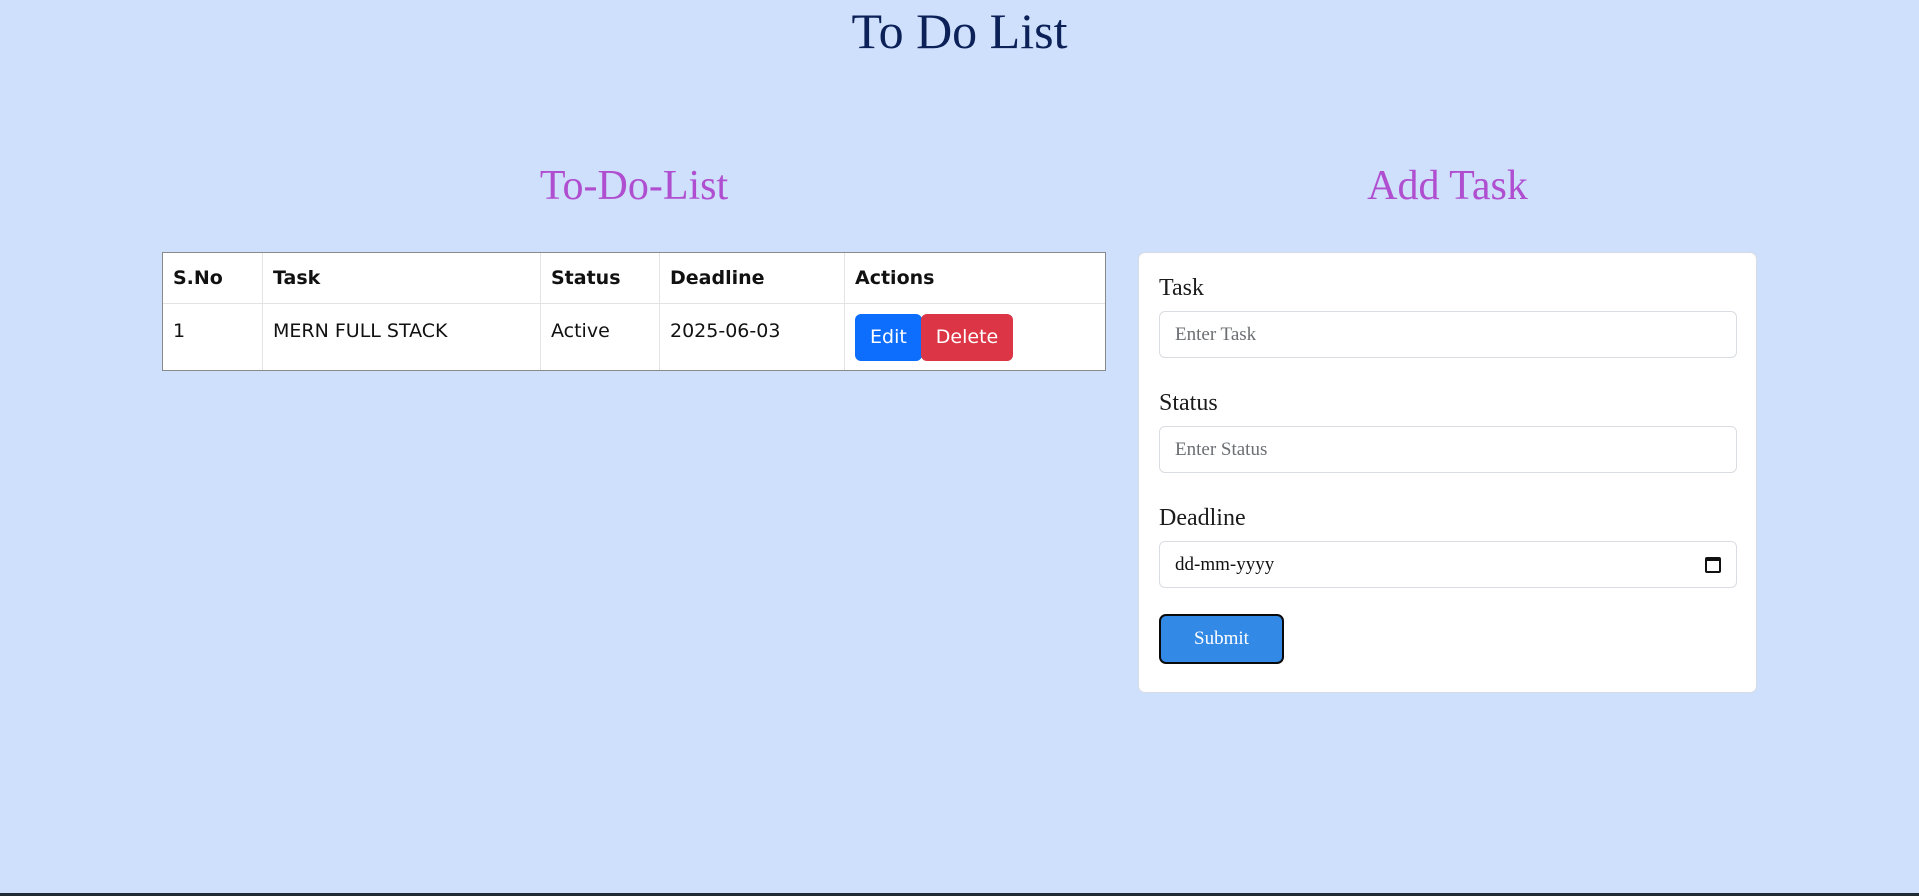 The image size is (1919, 896). What do you see at coordinates (1181, 288) in the screenshot?
I see `task-label: Task` at bounding box center [1181, 288].